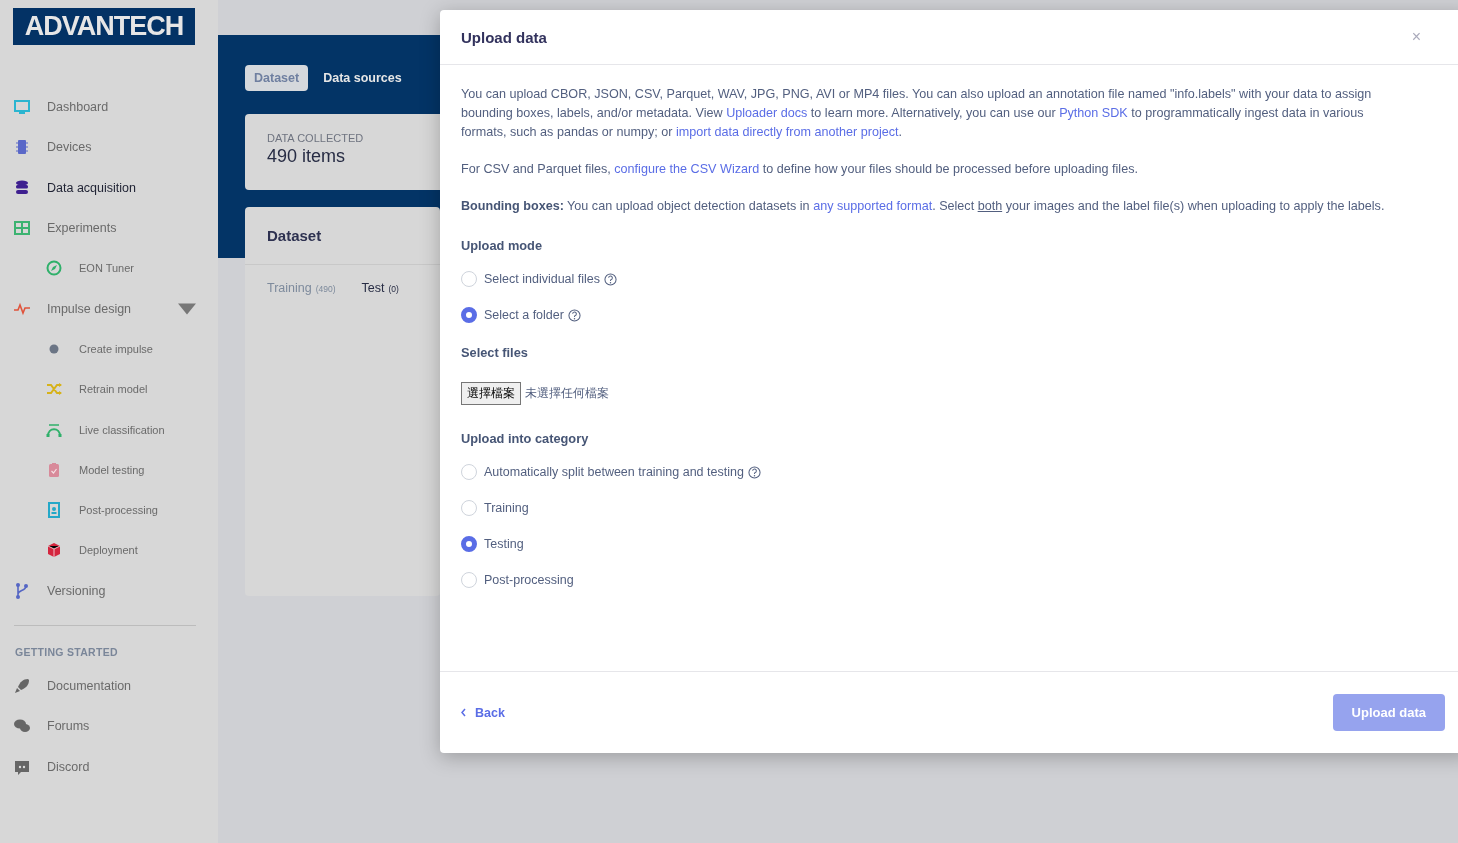 The image size is (1458, 843). I want to click on option-label: Testing, so click(504, 544).